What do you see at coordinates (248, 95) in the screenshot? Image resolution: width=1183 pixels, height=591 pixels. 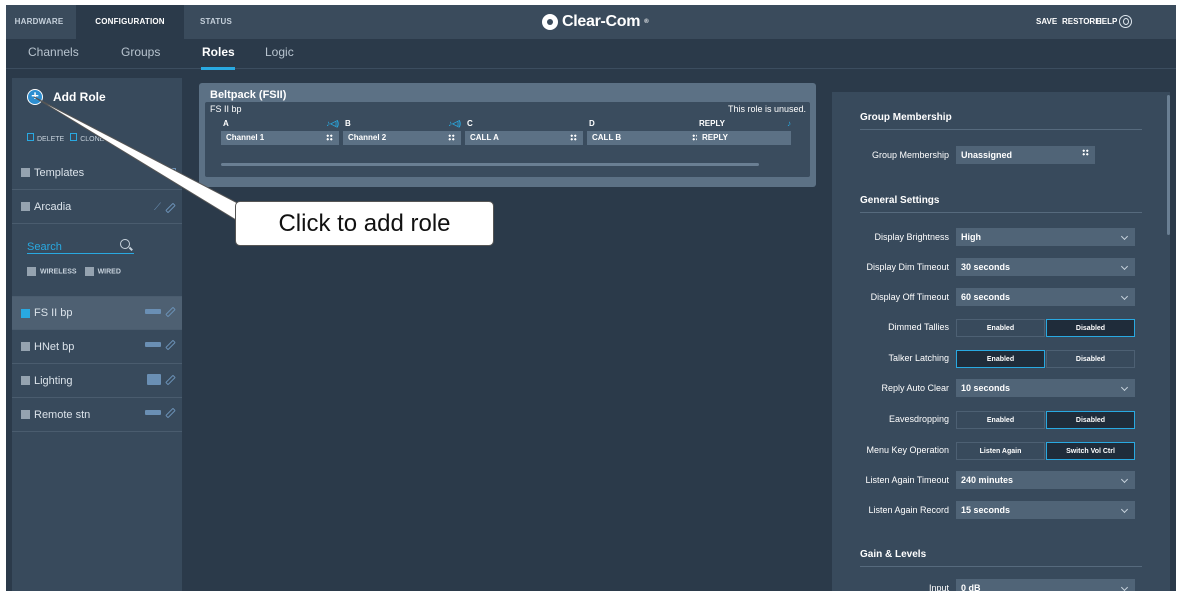 I see `beltpack-title: Beltpack (FSII)` at bounding box center [248, 95].